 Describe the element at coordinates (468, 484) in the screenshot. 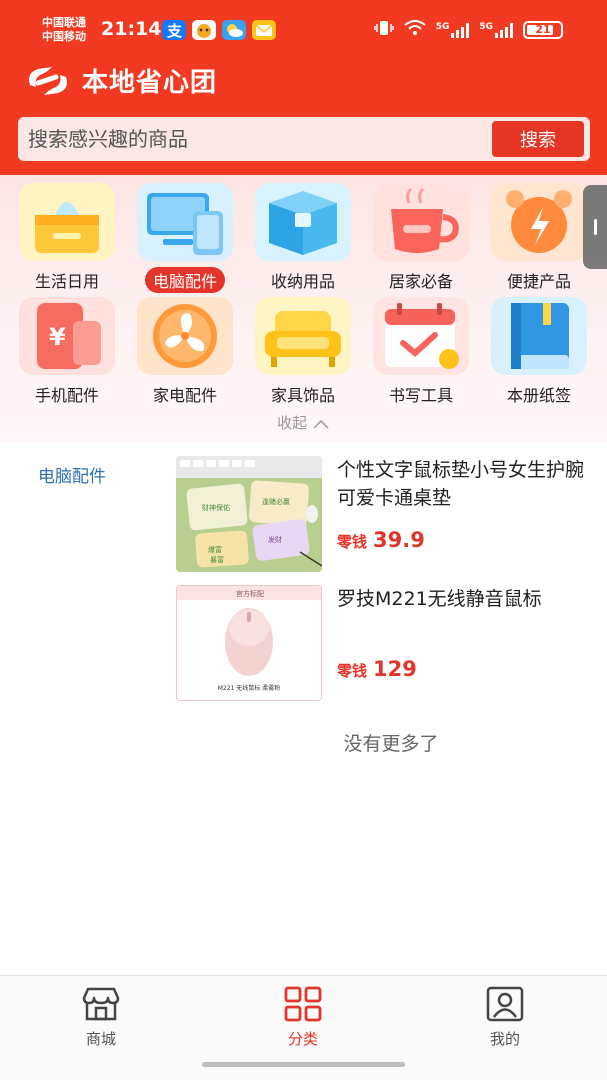

I see `product-title: 个性文字鼠标垫小号女生护腕可爱卡通桌垫` at that location.